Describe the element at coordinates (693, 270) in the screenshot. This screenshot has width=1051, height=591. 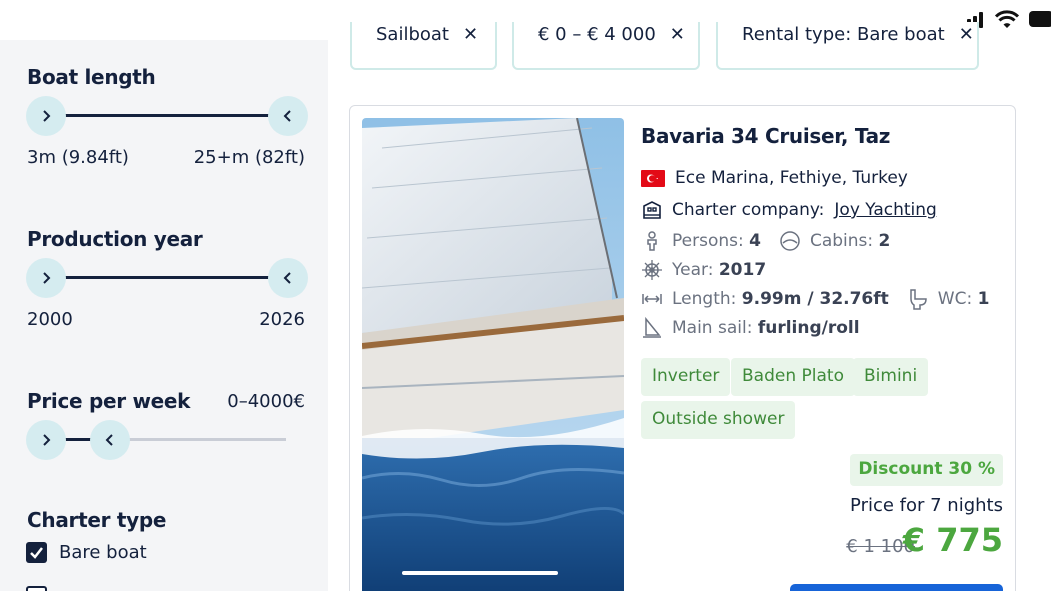
I see `year-label: Year:` at that location.